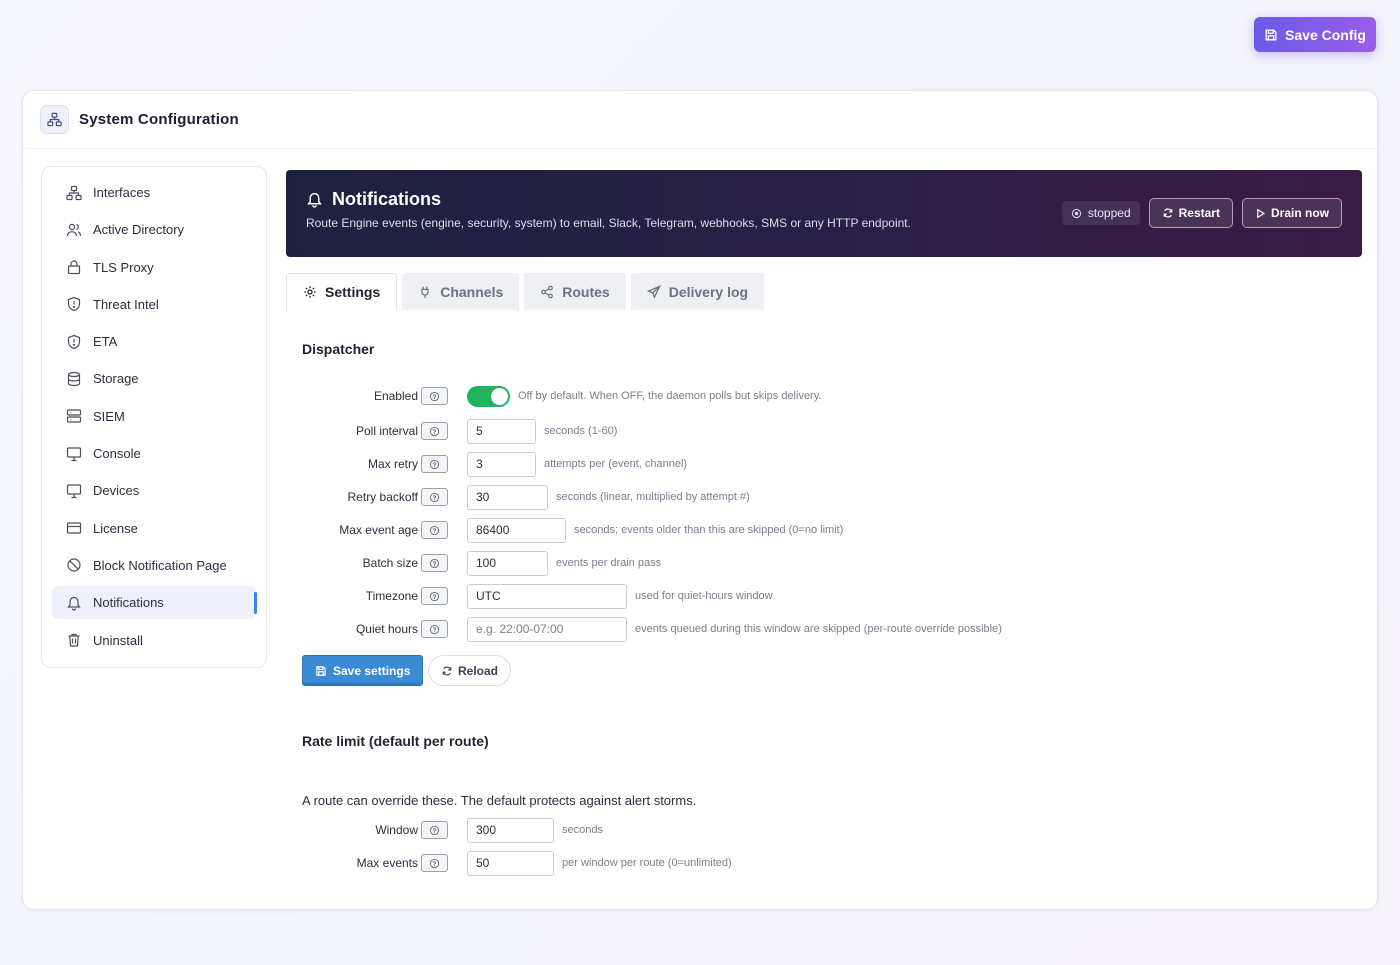  I want to click on sidebar-item-threat-intel: Threat Intel, so click(154, 304).